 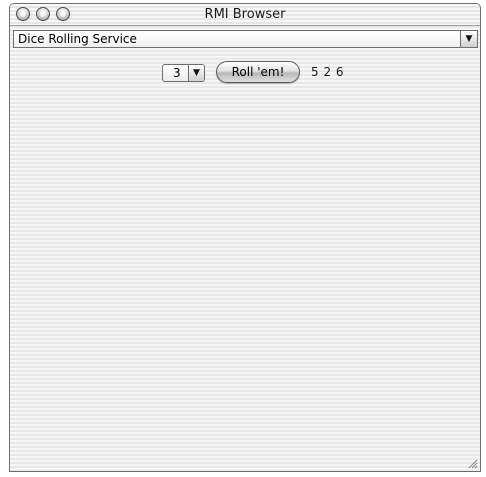 What do you see at coordinates (472, 463) in the screenshot?
I see `resize-grip-icon` at bounding box center [472, 463].